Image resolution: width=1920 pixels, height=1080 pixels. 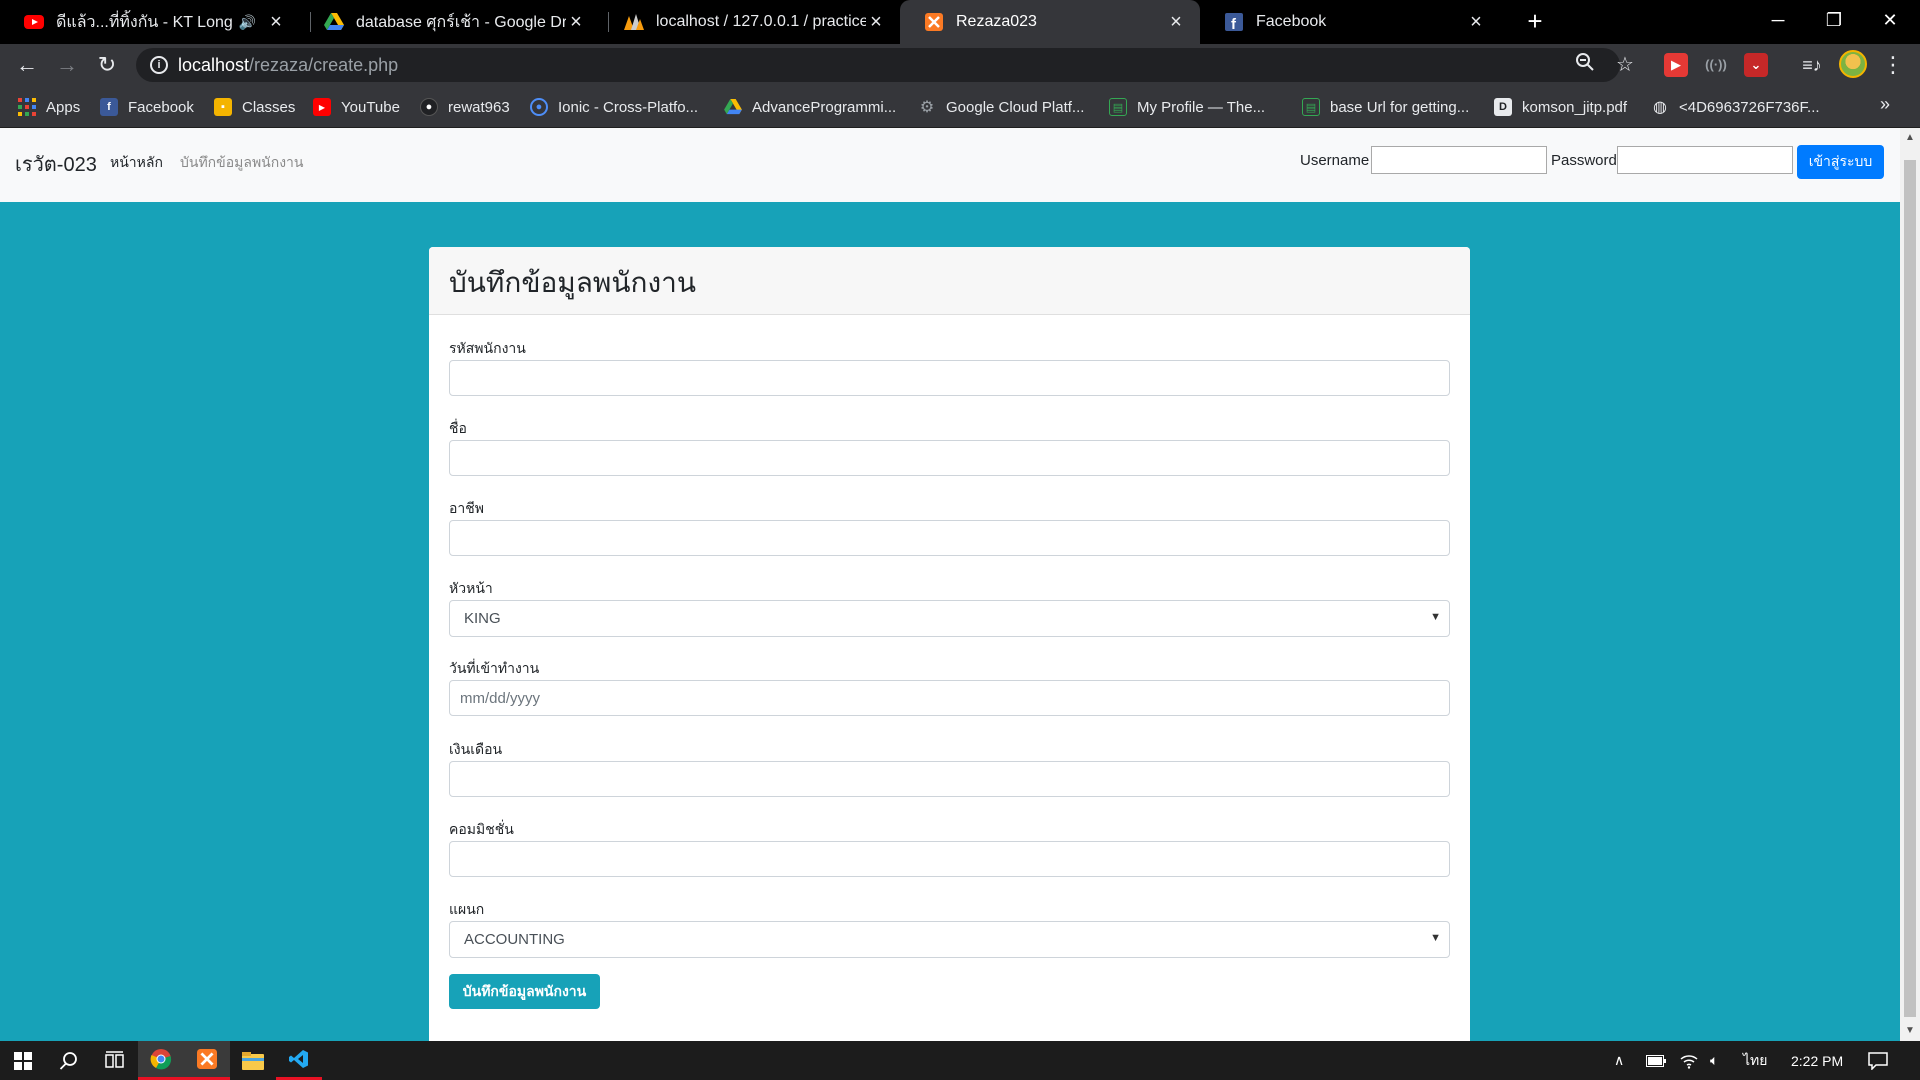 What do you see at coordinates (67, 65) in the screenshot?
I see `forward-button: →` at bounding box center [67, 65].